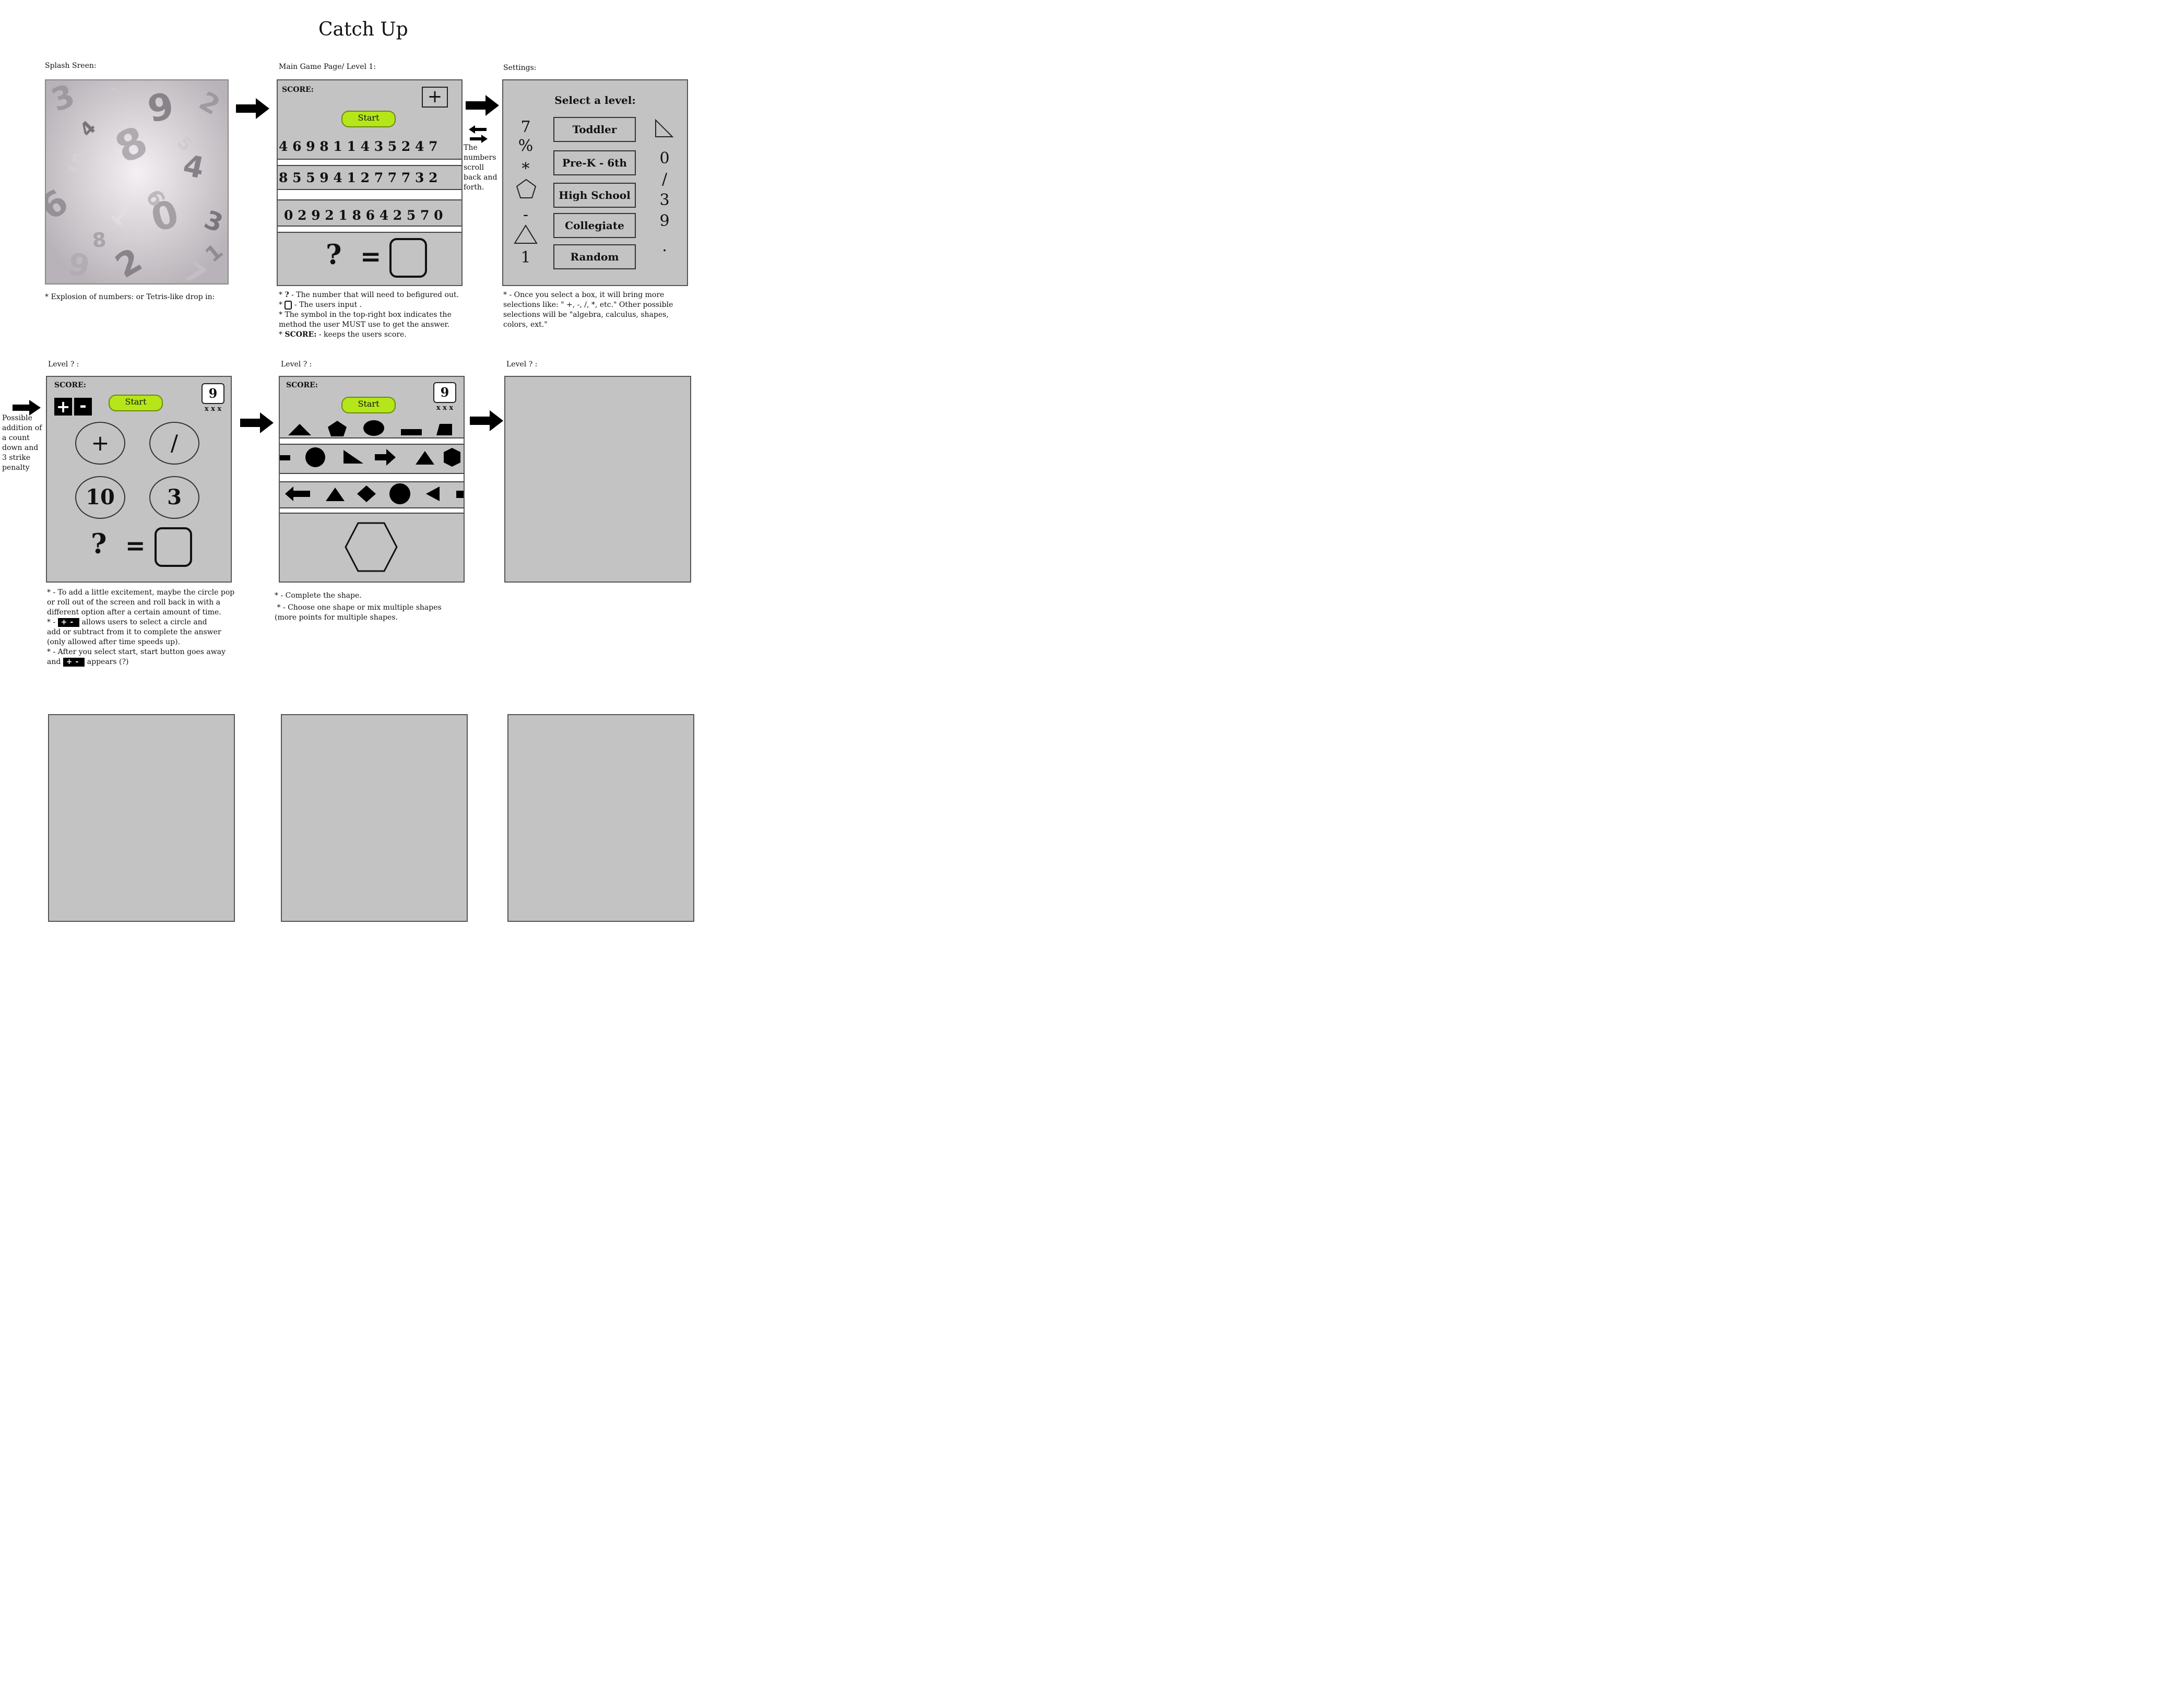  What do you see at coordinates (63, 365) in the screenshot?
I see `level-a-caption: Level ? :` at bounding box center [63, 365].